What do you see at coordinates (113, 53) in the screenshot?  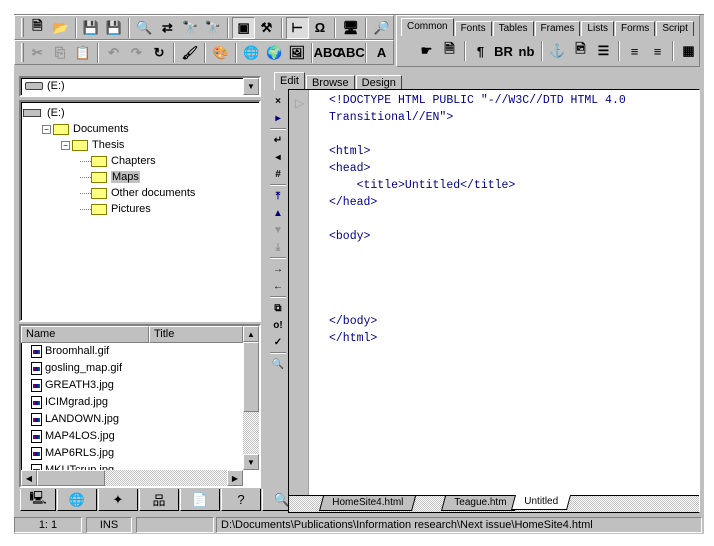 I see `undo-icon: ↶` at bounding box center [113, 53].